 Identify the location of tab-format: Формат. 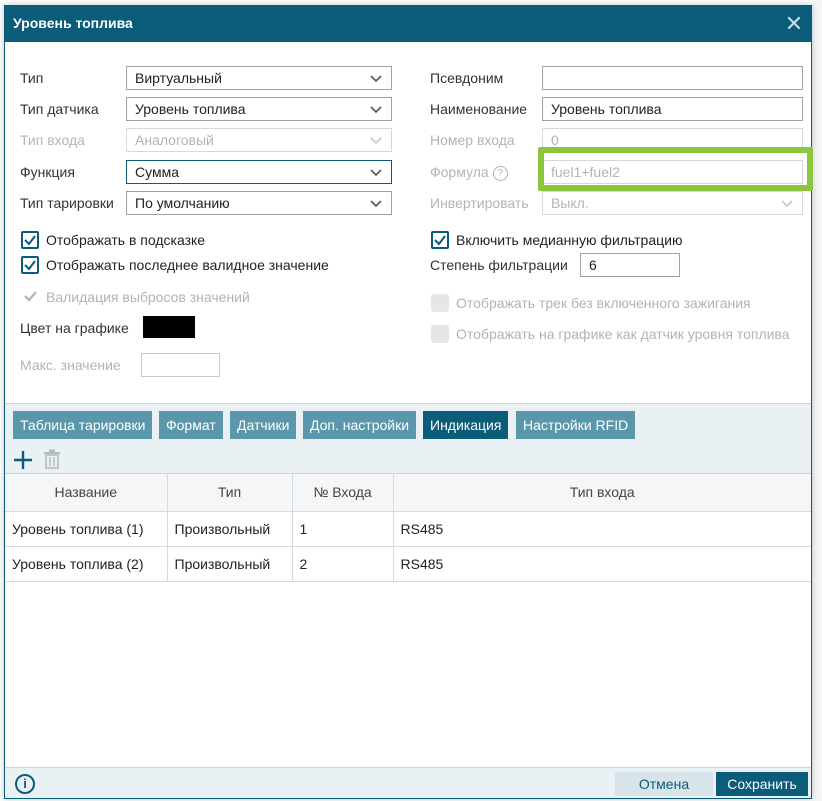
(191, 425).